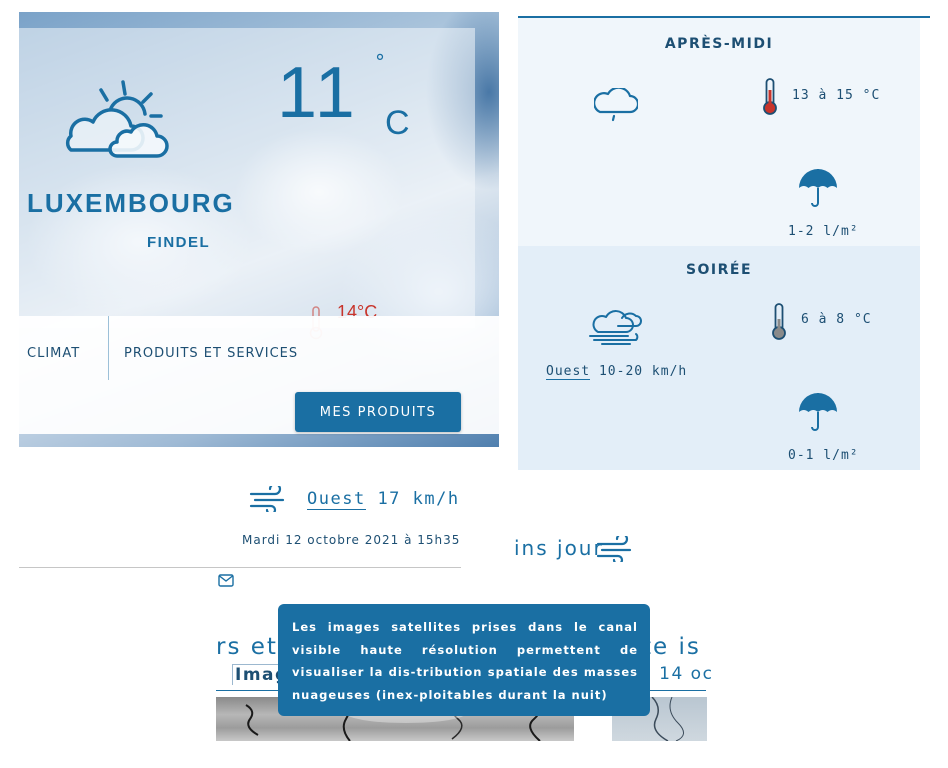 The width and height of the screenshot is (948, 768). I want to click on station-name: FINDEL, so click(179, 242).